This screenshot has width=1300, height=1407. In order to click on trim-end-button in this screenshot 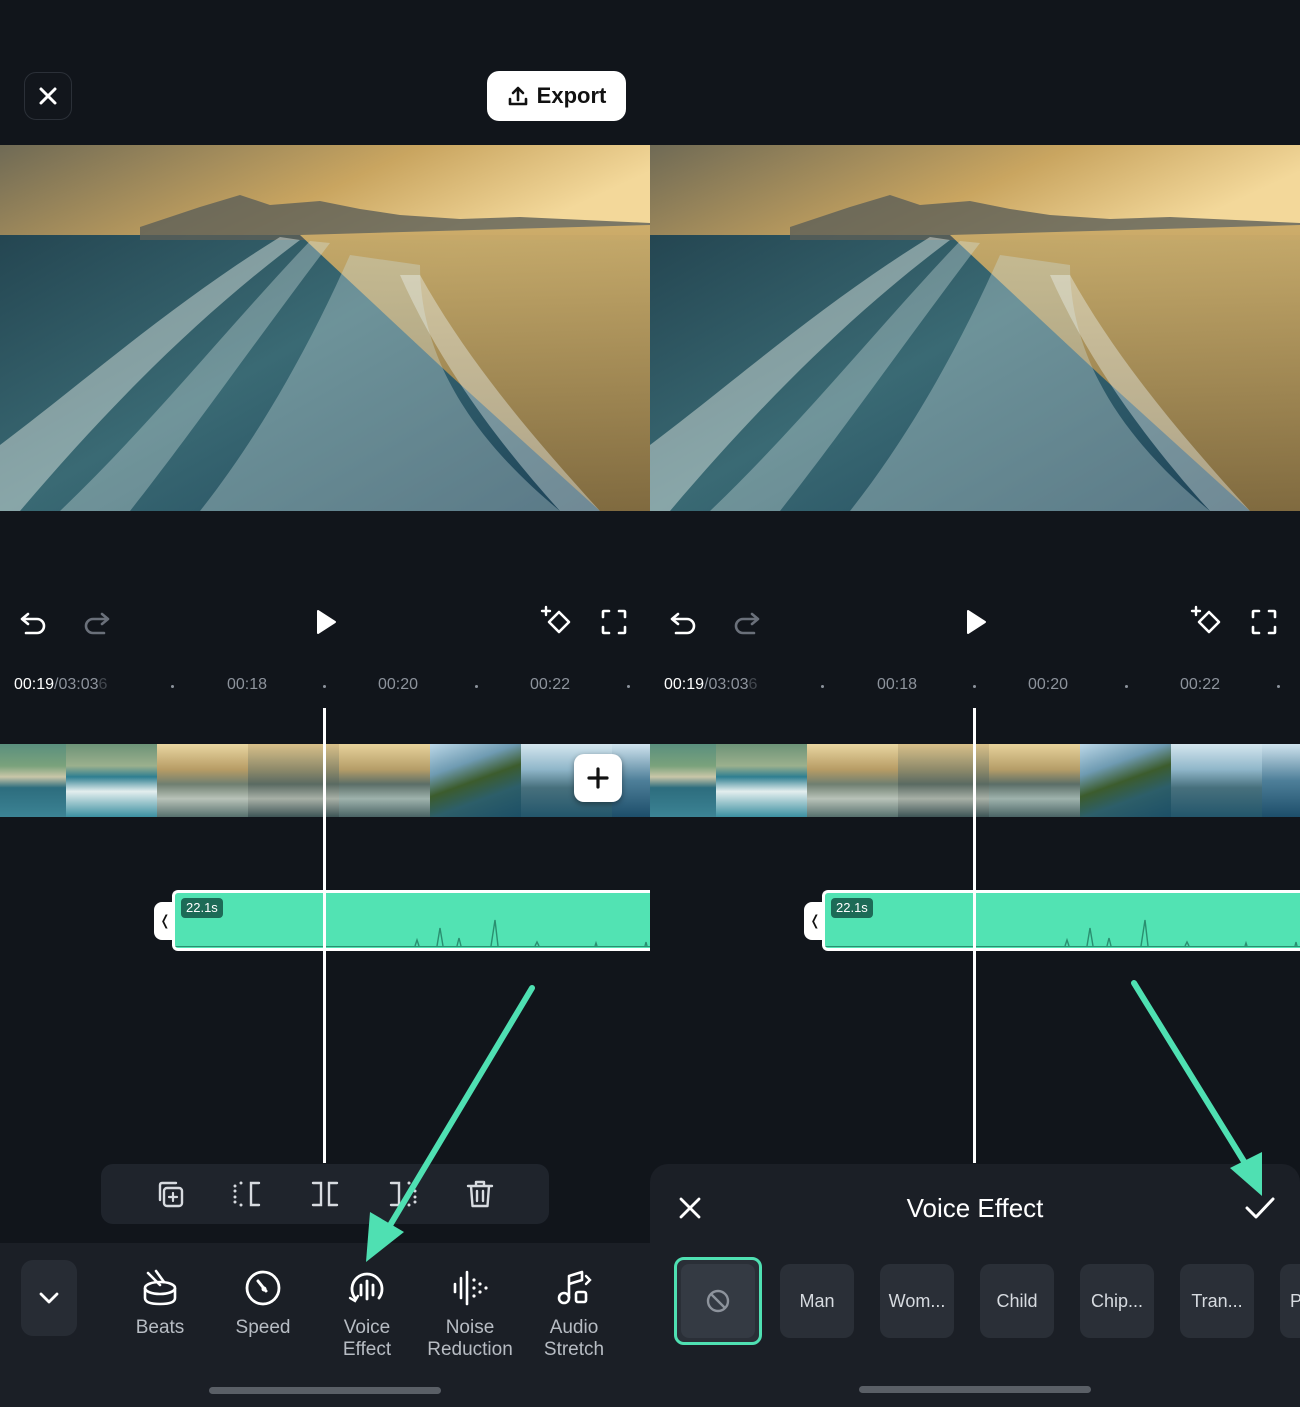, I will do `click(403, 1194)`.